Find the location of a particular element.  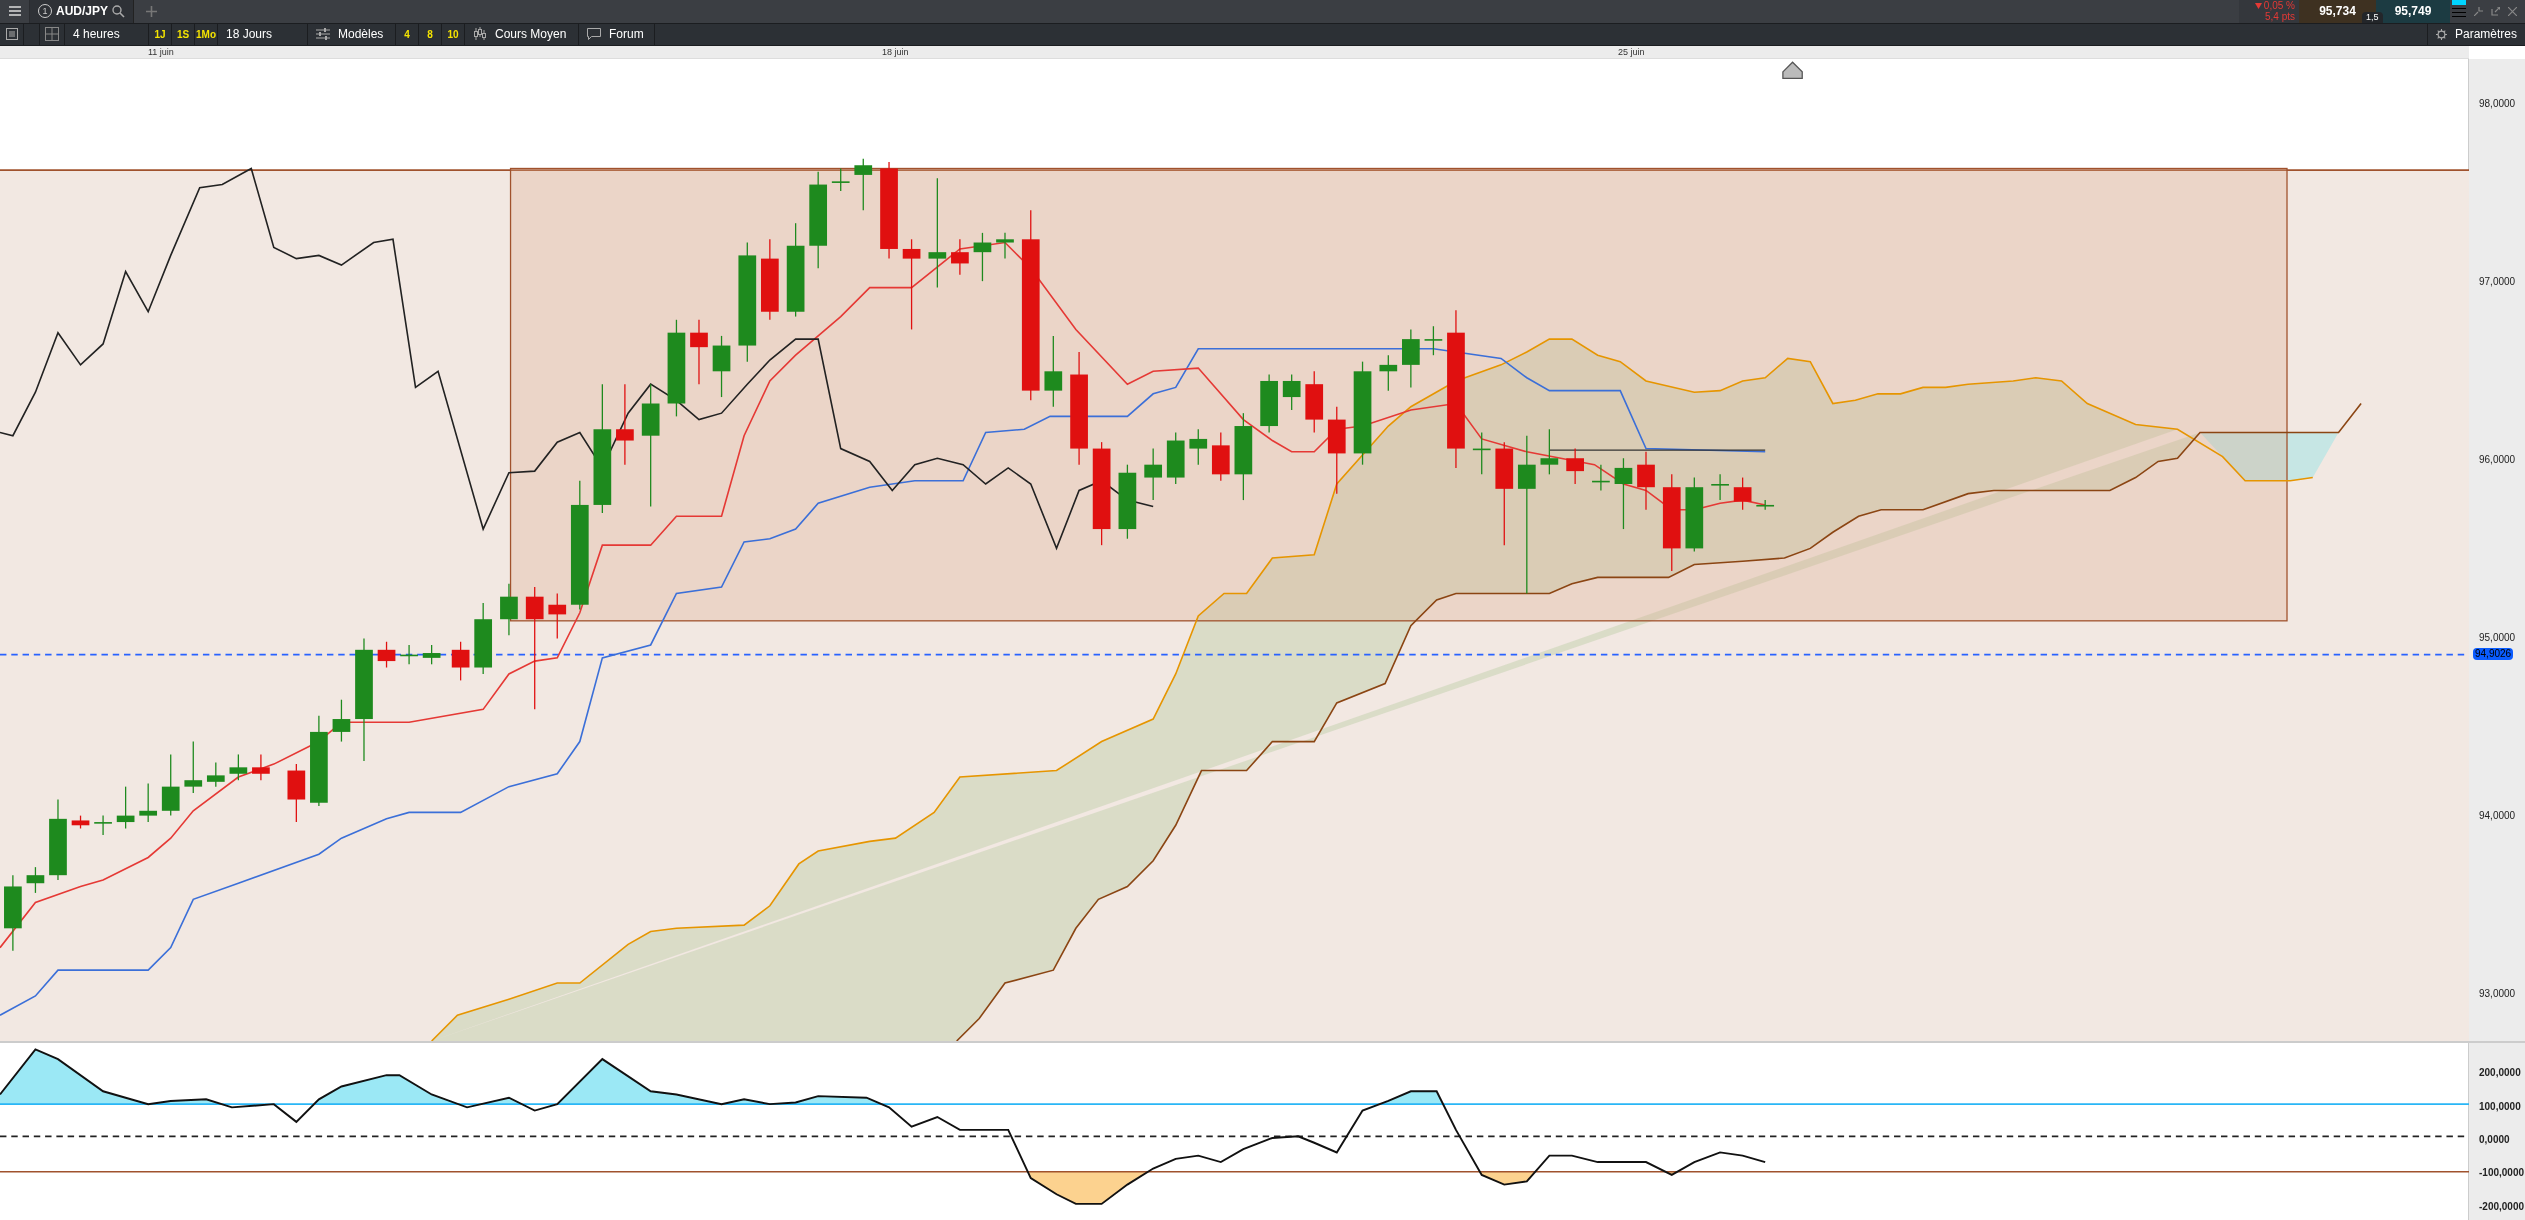

instrument-tab: 1 AUD/JPY is located at coordinates (82, 11).